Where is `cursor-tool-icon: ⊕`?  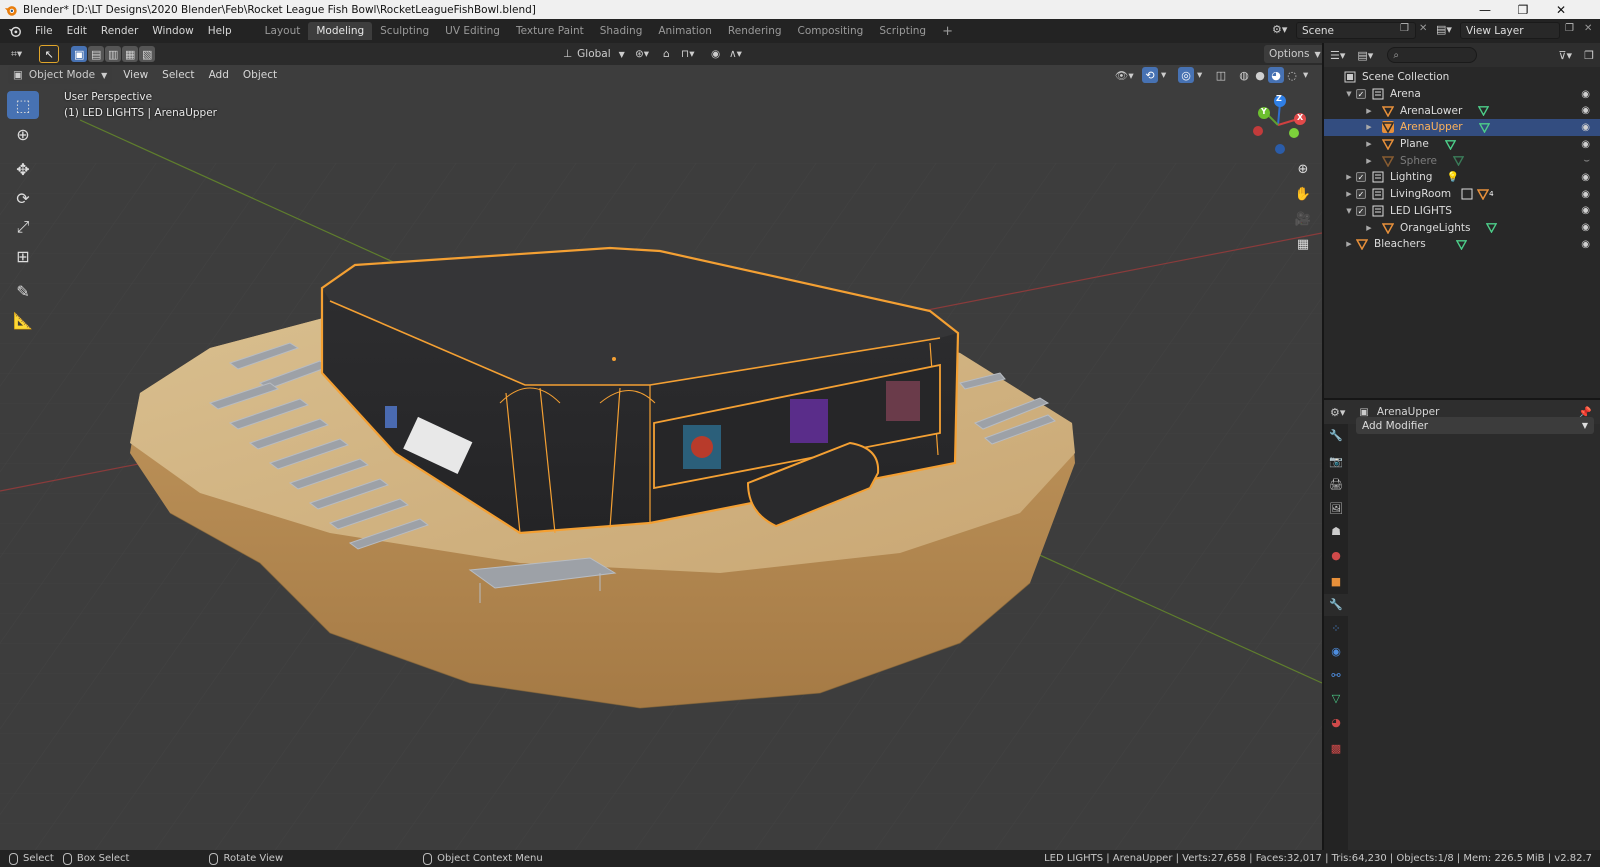
cursor-tool-icon: ⊕ is located at coordinates (23, 134).